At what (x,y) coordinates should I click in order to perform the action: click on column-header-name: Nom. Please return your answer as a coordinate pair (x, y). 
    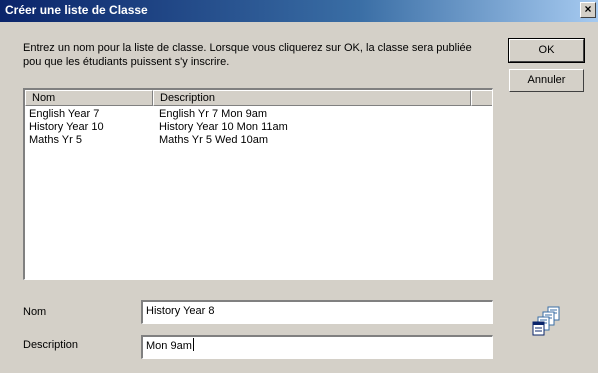
    Looking at the image, I should click on (89, 98).